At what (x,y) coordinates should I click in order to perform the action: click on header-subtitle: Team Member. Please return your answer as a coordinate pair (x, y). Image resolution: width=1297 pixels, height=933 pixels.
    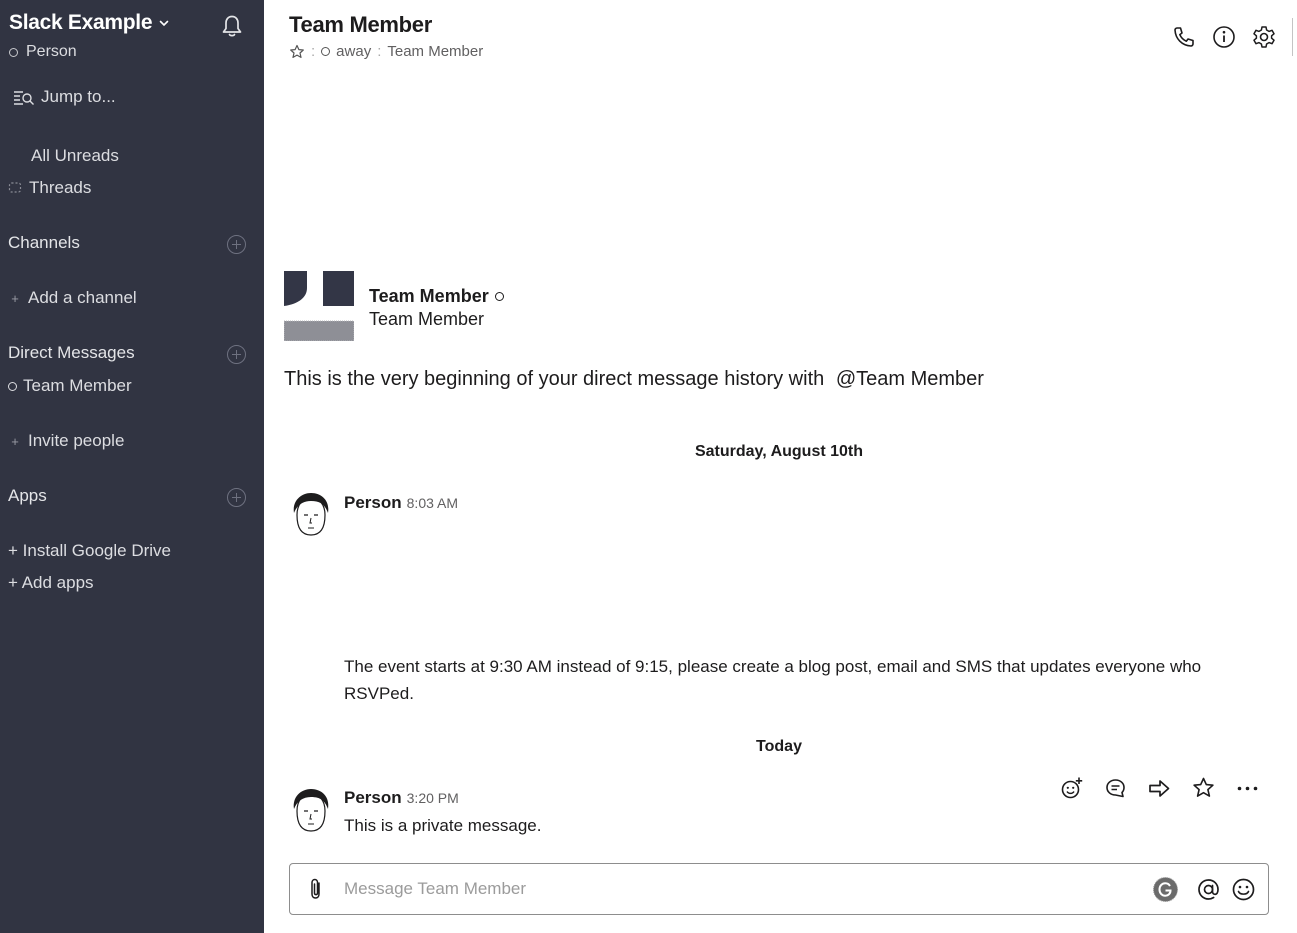
    Looking at the image, I should click on (435, 51).